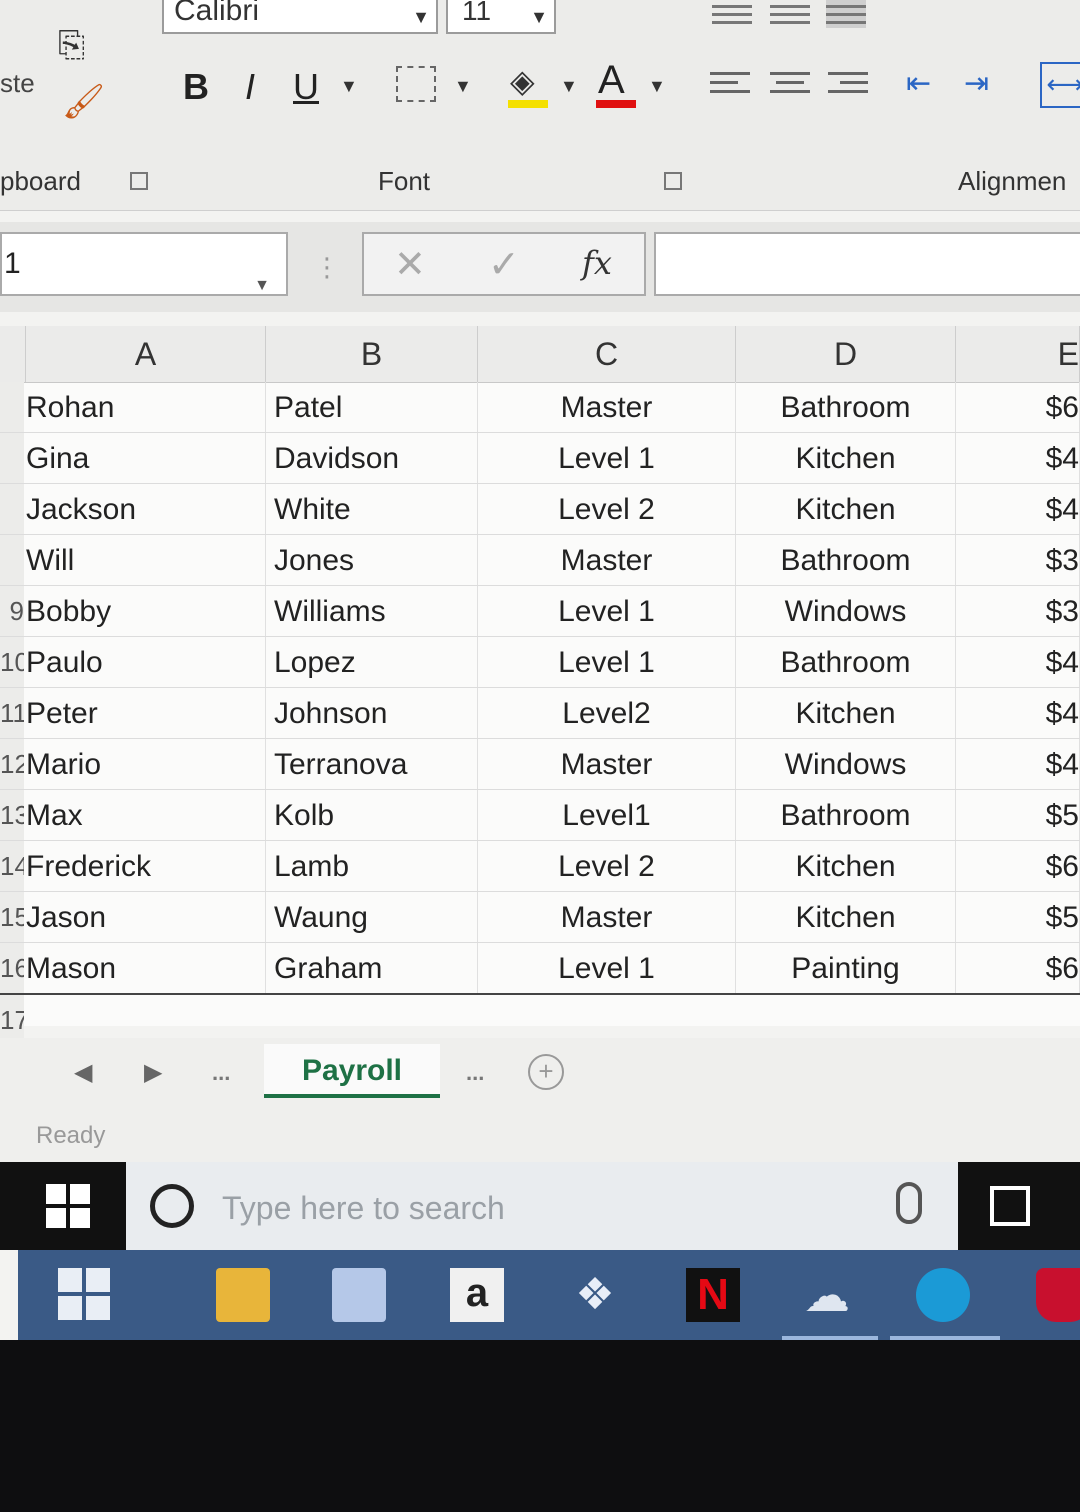 Image resolution: width=1080 pixels, height=1512 pixels. Describe the element at coordinates (139, 181) in the screenshot. I see `clipboard-launcher-icon` at that location.